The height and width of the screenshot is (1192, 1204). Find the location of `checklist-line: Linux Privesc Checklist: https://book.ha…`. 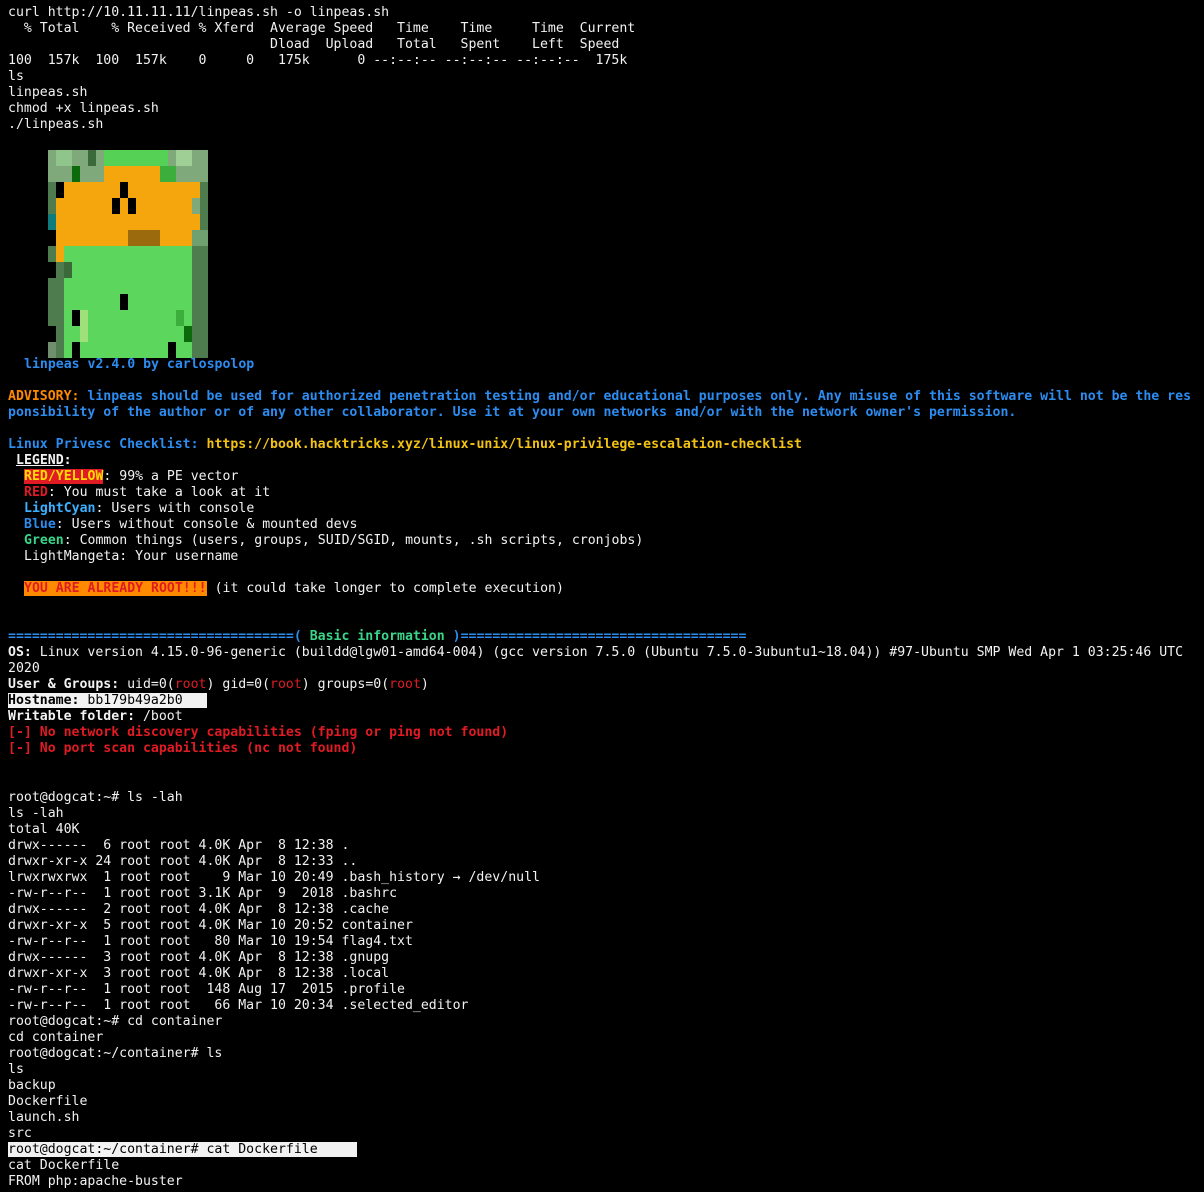

checklist-line: Linux Privesc Checklist: https://book.ha… is located at coordinates (405, 445).